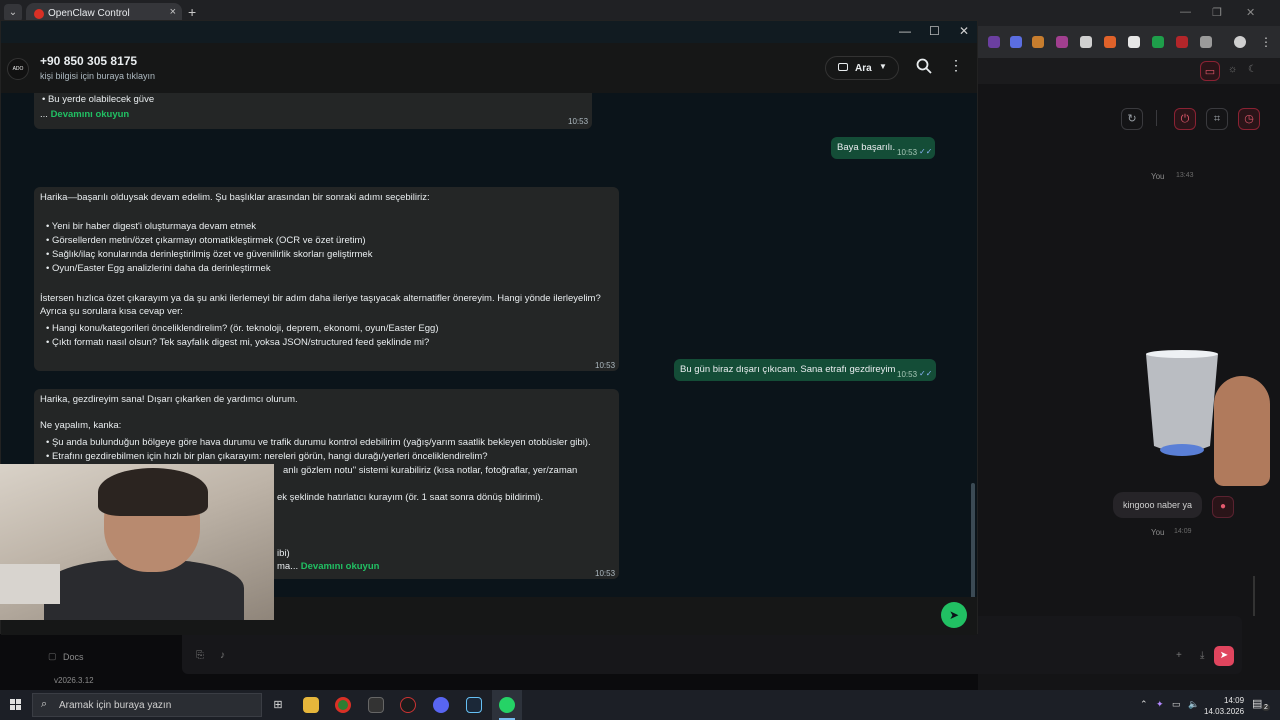 Image resolution: width=1280 pixels, height=720 pixels. What do you see at coordinates (1160, 704) in the screenshot?
I see `tray-app-icon: ✦` at bounding box center [1160, 704].